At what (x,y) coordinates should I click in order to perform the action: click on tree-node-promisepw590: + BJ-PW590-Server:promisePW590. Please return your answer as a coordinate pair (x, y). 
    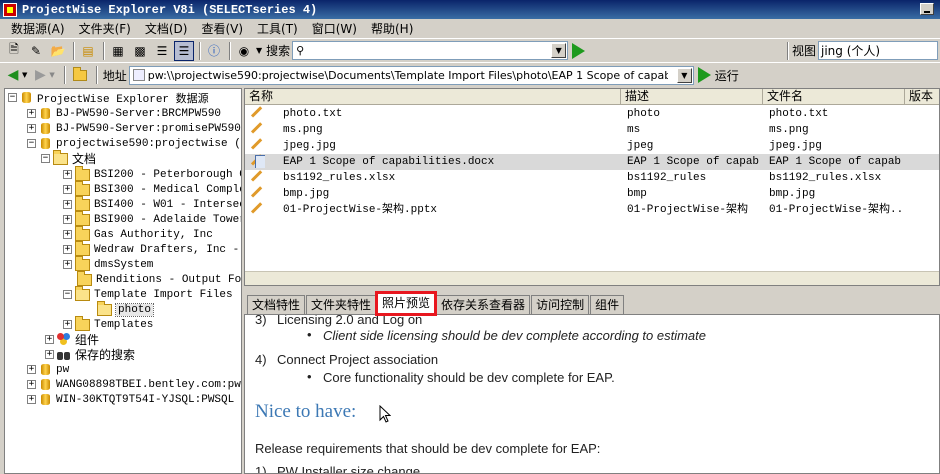
    Looking at the image, I should click on (134, 128).